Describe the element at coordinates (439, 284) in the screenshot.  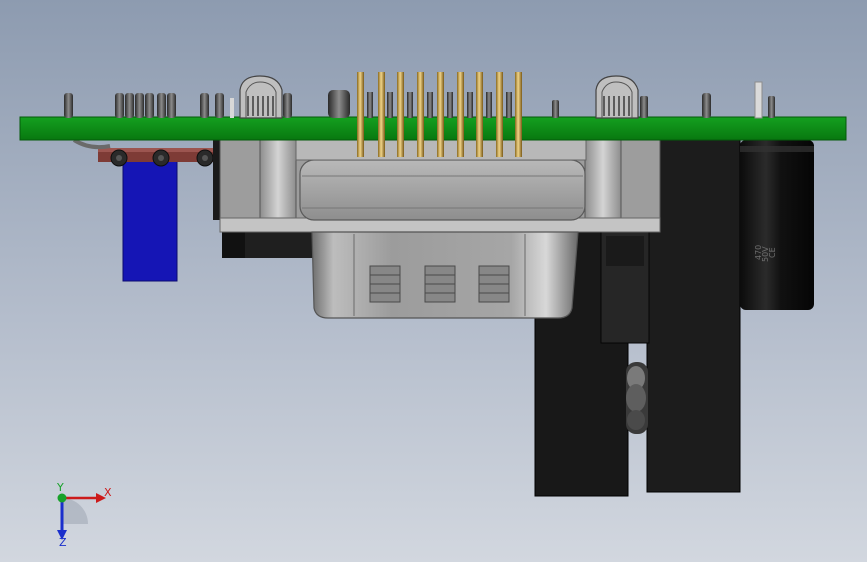
I see `vent-slots` at that location.